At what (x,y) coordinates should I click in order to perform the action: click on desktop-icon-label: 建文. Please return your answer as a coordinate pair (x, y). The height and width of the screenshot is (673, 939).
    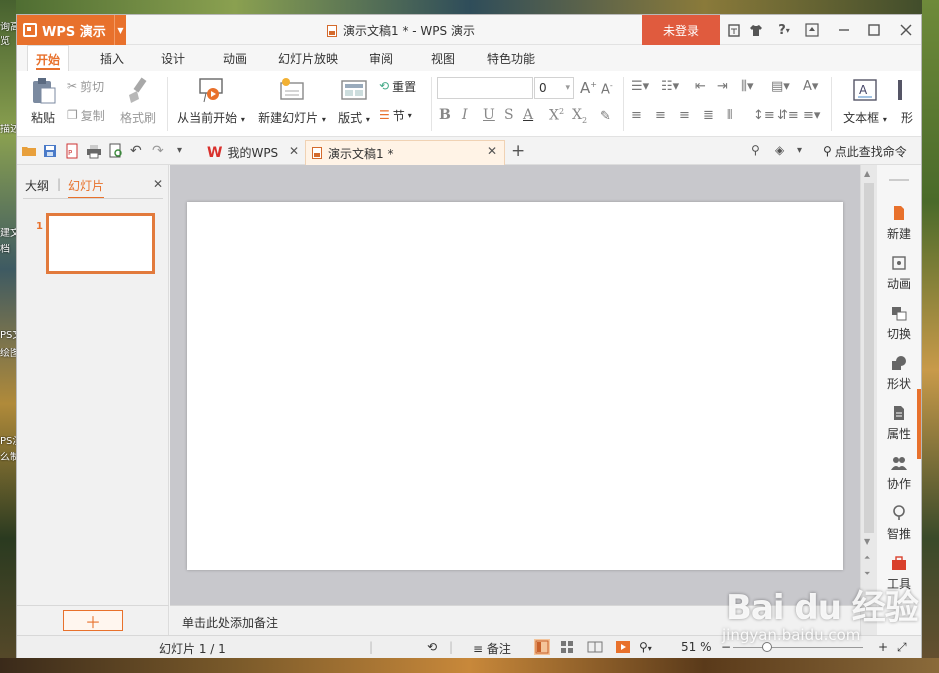
    Looking at the image, I should click on (8, 233).